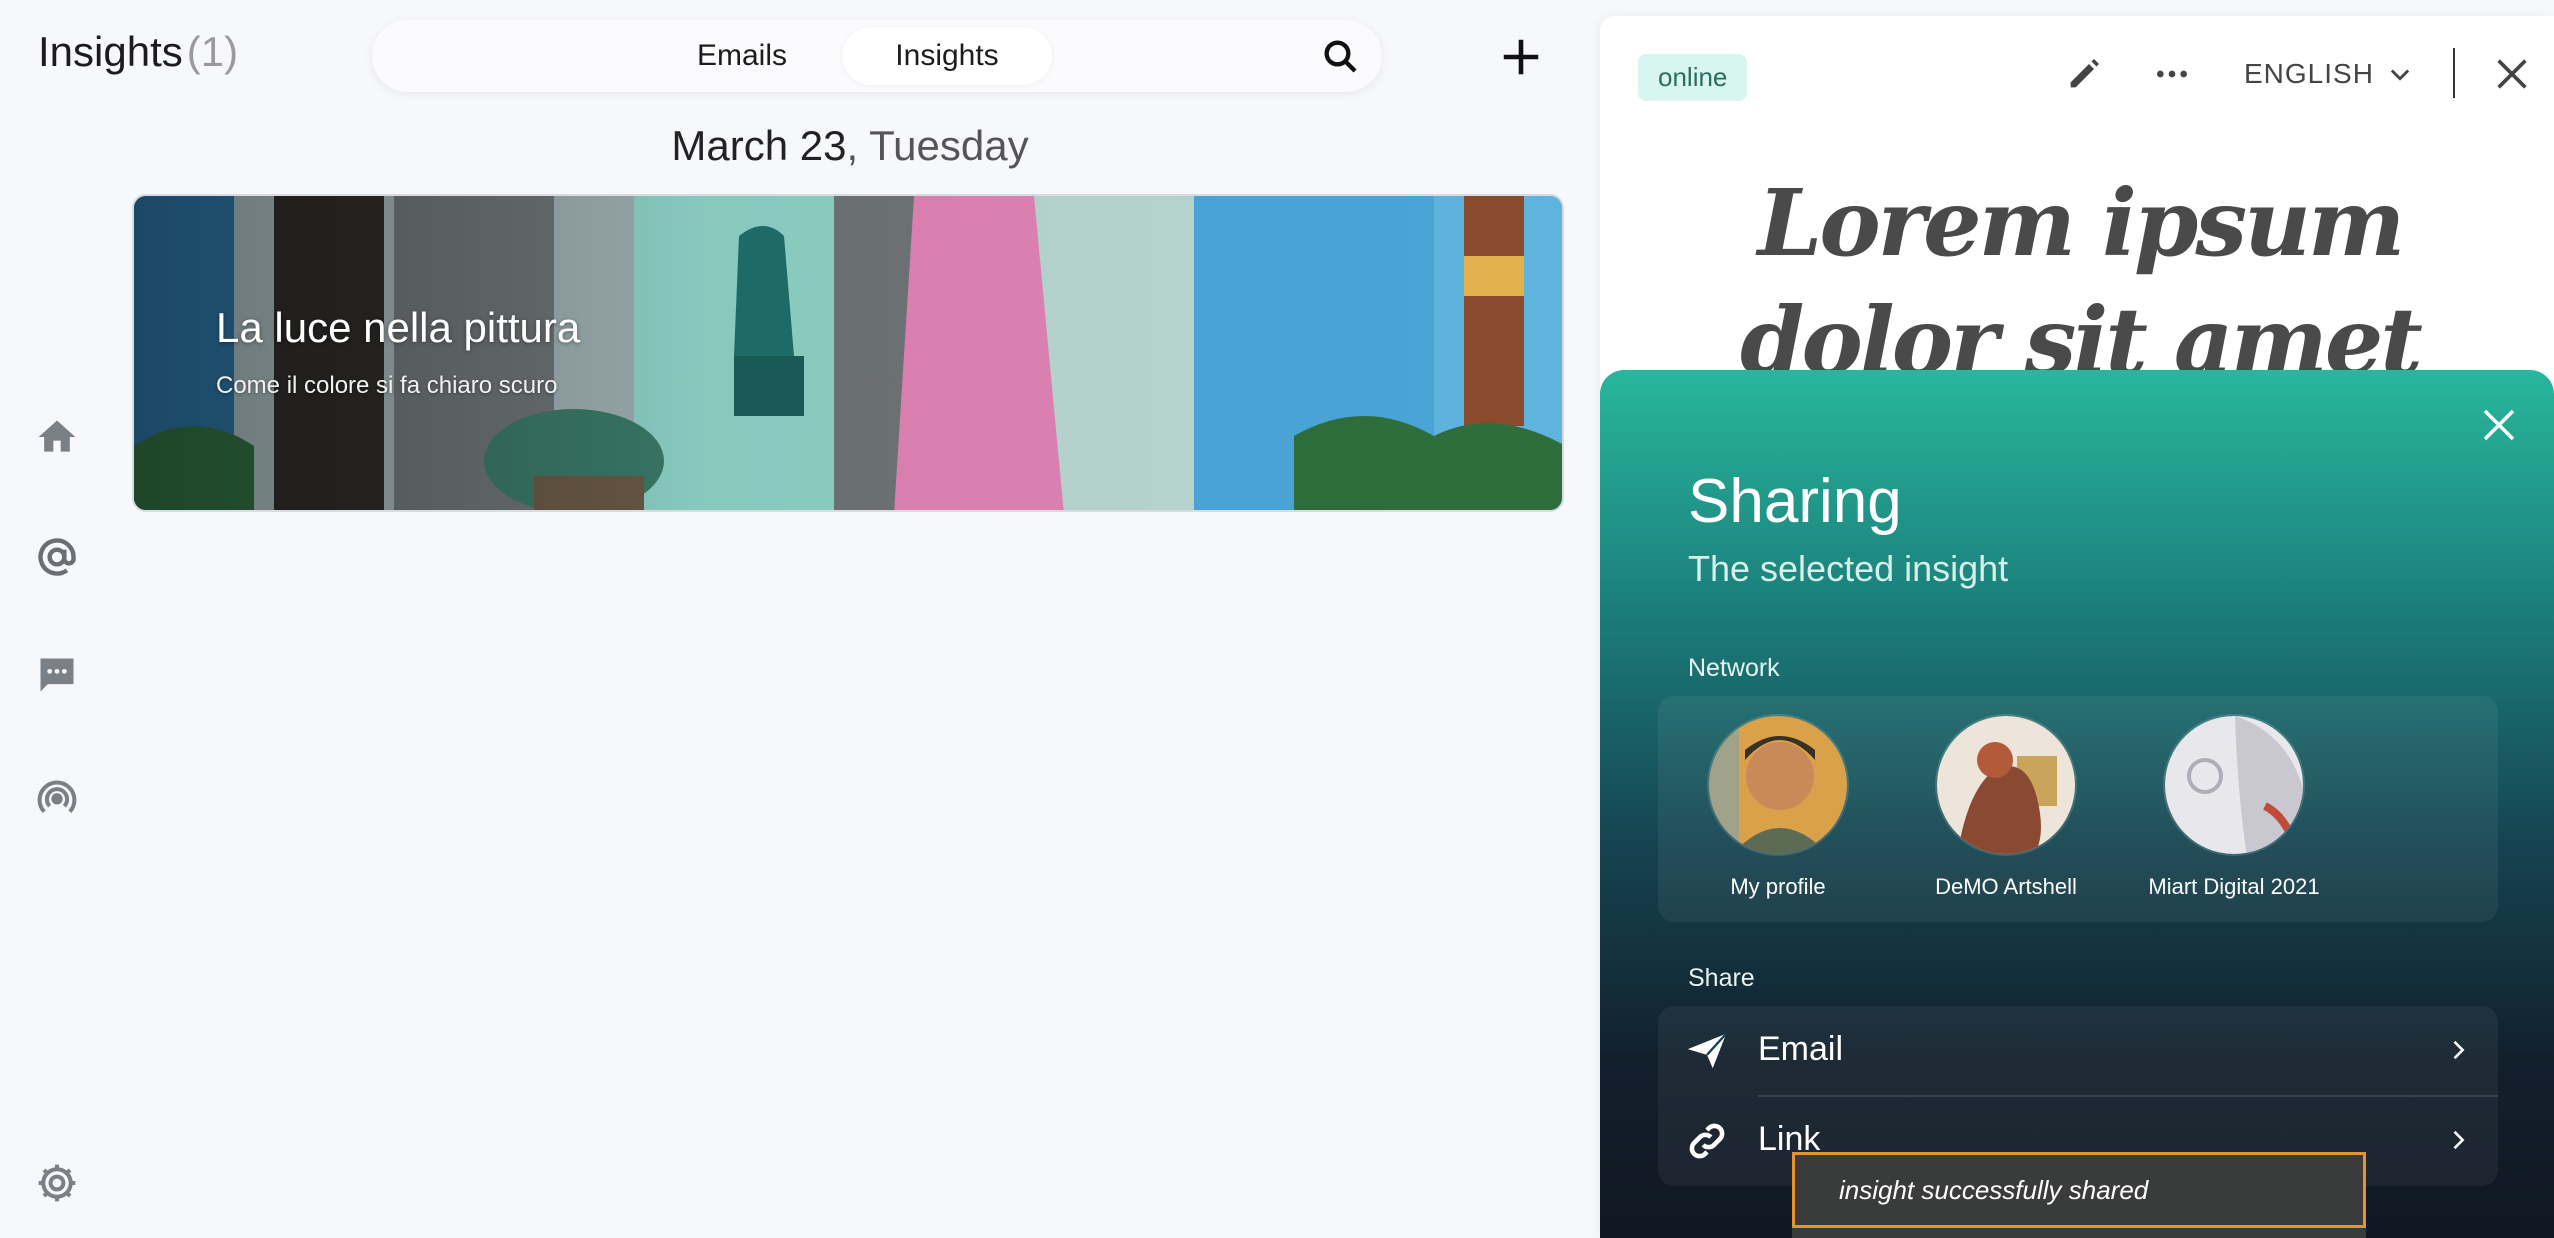 The width and height of the screenshot is (2554, 1238). Describe the element at coordinates (1994, 1189) in the screenshot. I see `toast-message: insight successfully shared` at that location.